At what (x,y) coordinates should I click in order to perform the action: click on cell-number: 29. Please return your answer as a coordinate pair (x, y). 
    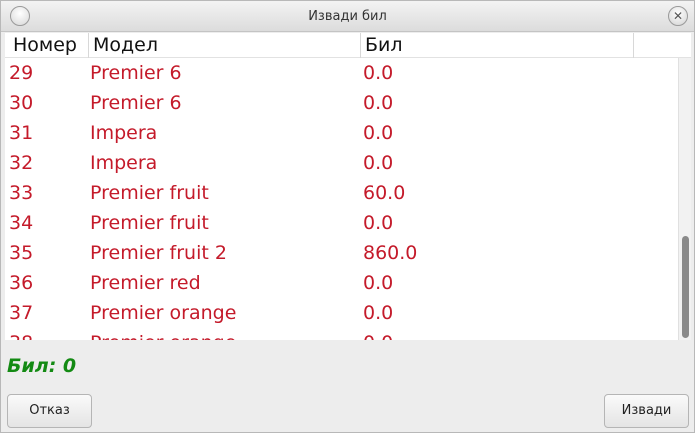
    Looking at the image, I should click on (21, 73).